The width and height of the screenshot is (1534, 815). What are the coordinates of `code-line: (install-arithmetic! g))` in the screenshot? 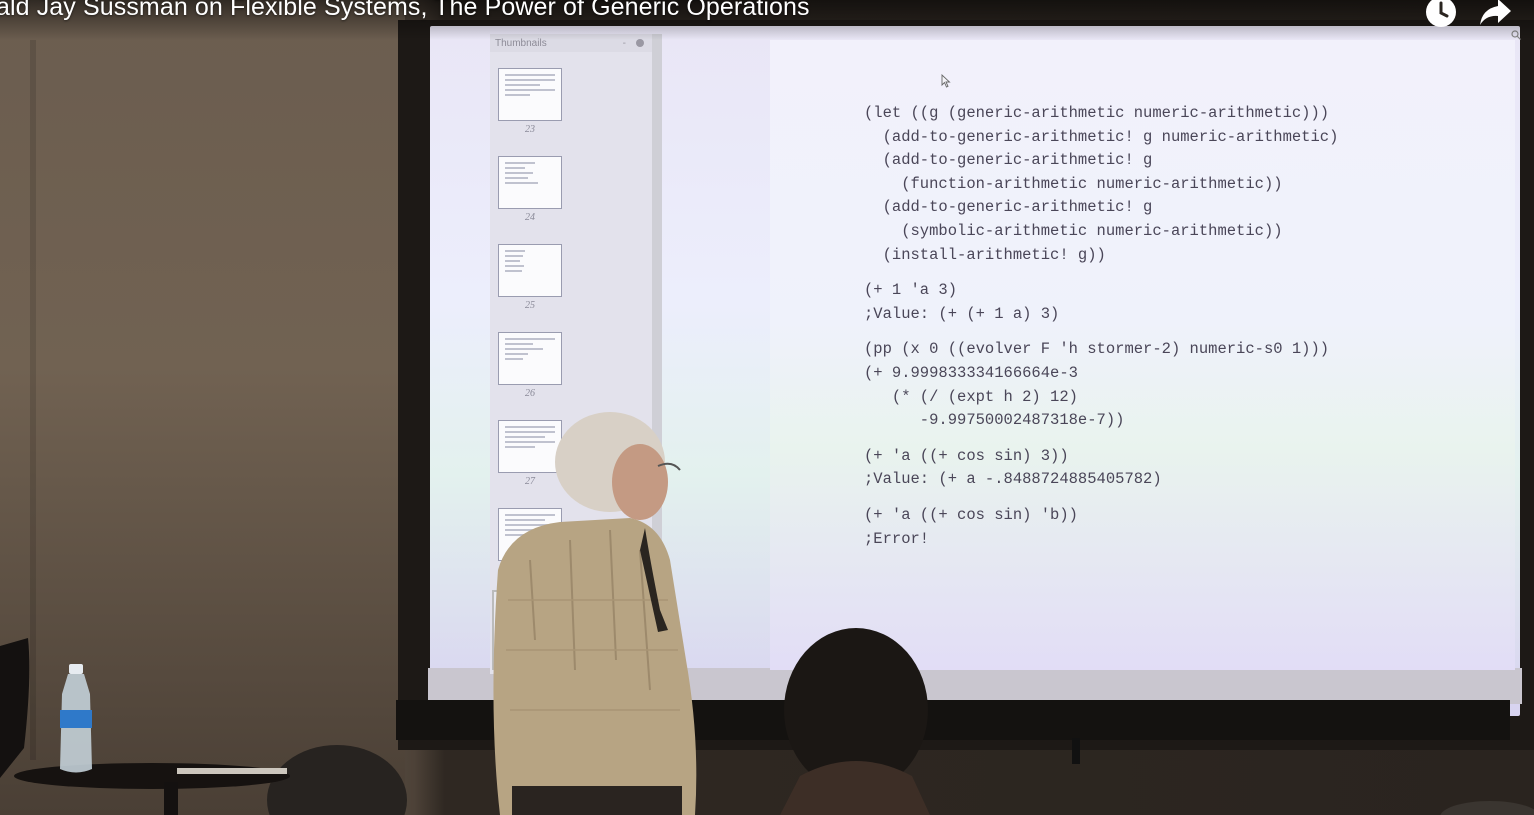 It's located at (985, 254).